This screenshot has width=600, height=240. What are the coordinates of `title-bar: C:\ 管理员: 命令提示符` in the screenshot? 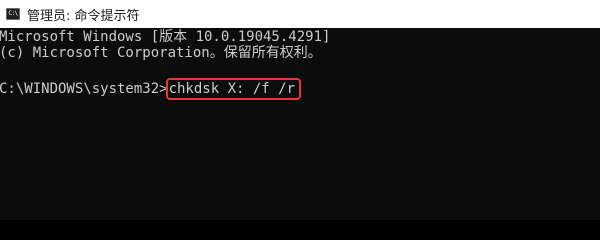 It's located at (300, 14).